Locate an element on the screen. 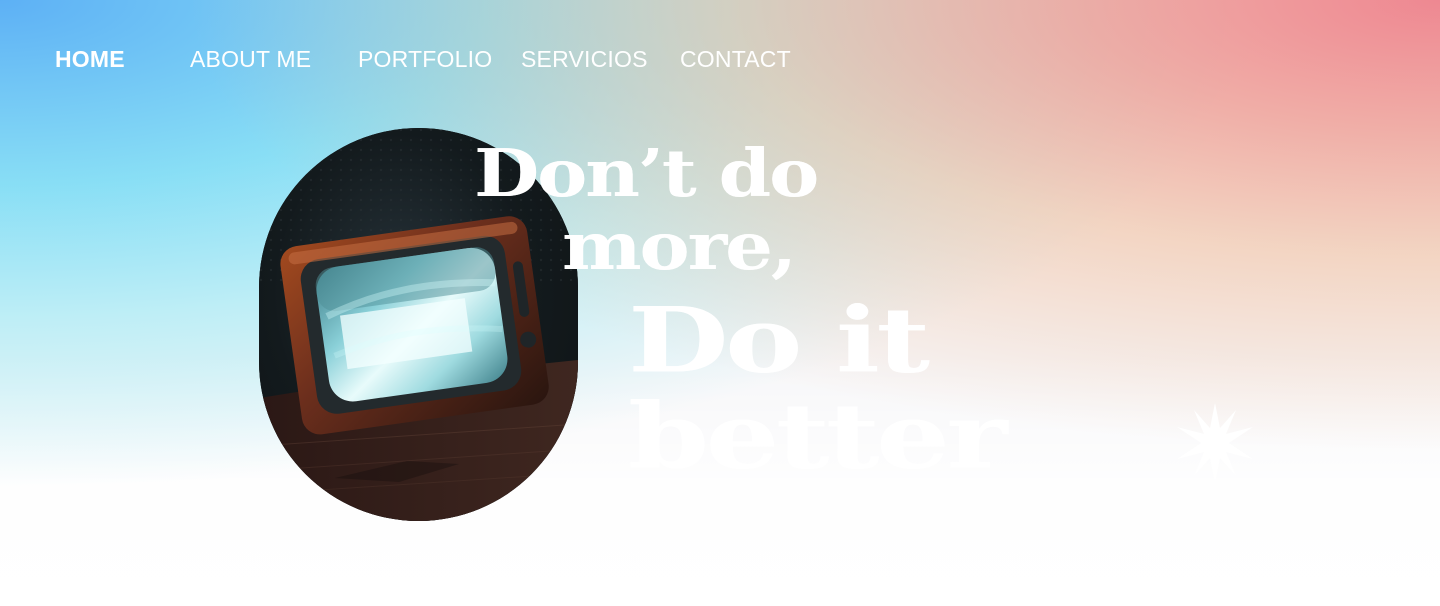  nav-item-home: HOME is located at coordinates (90, 59).